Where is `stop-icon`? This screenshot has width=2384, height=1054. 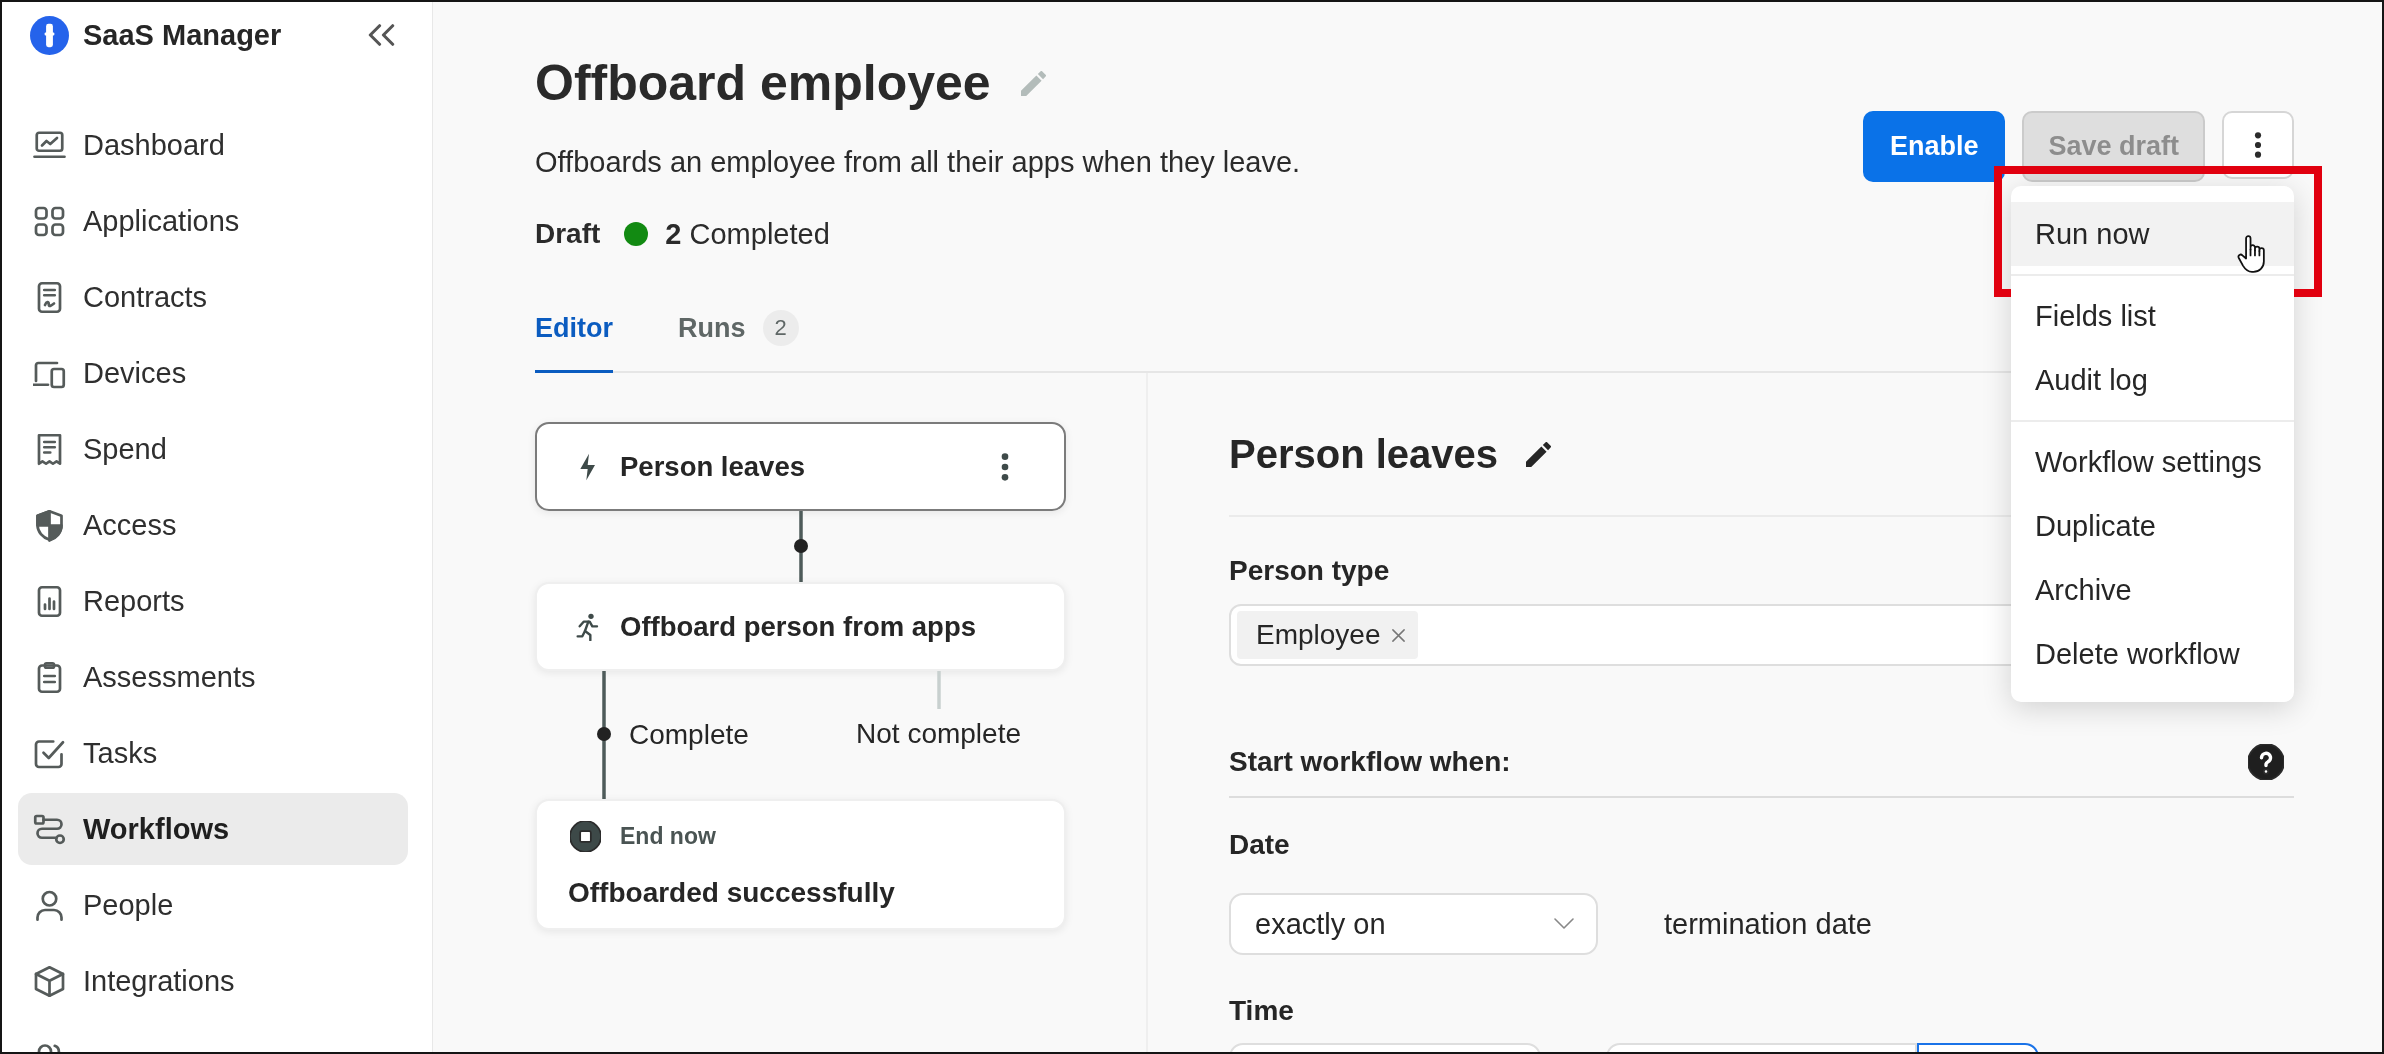
stop-icon is located at coordinates (585, 836).